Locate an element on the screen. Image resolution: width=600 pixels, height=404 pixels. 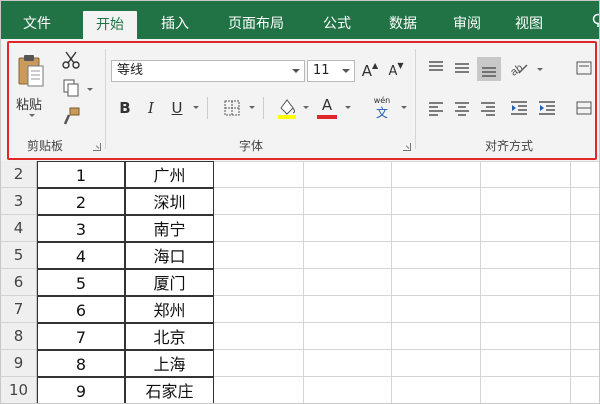
tab-page-layout: 页面布局 is located at coordinates (256, 24).